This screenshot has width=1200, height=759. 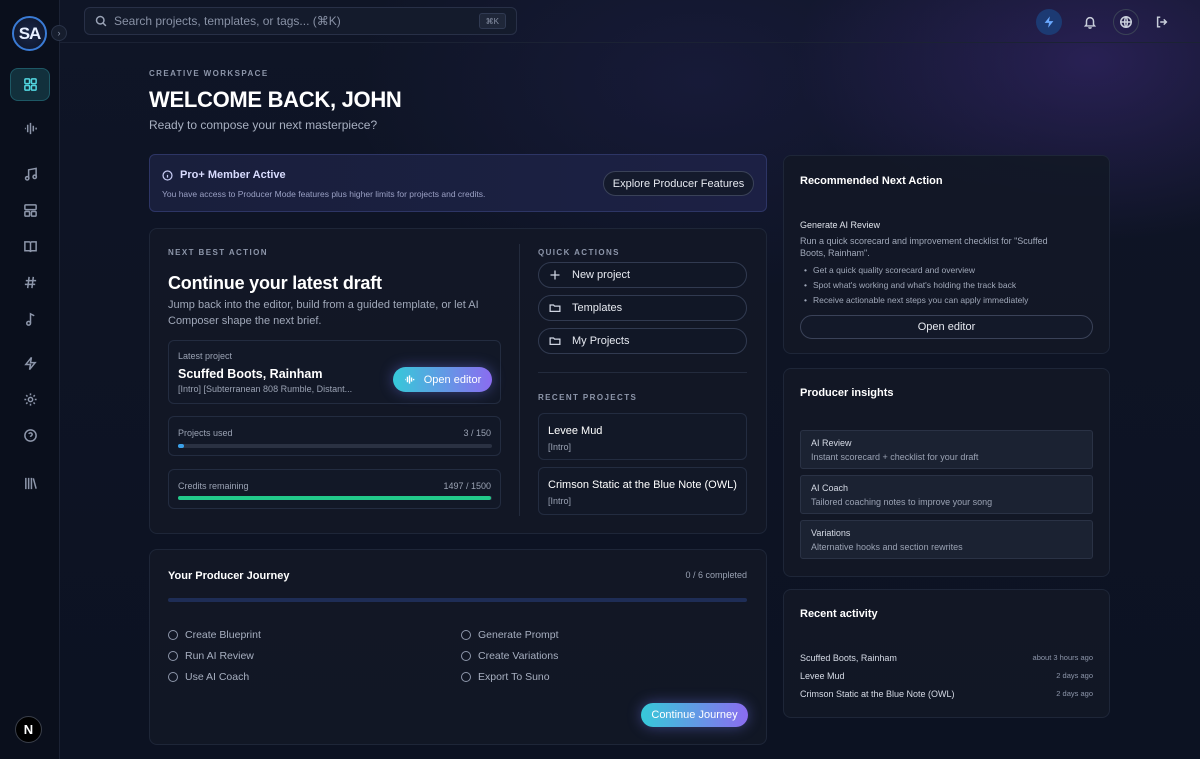 What do you see at coordinates (28, 729) in the screenshot?
I see `user-avatar: N` at bounding box center [28, 729].